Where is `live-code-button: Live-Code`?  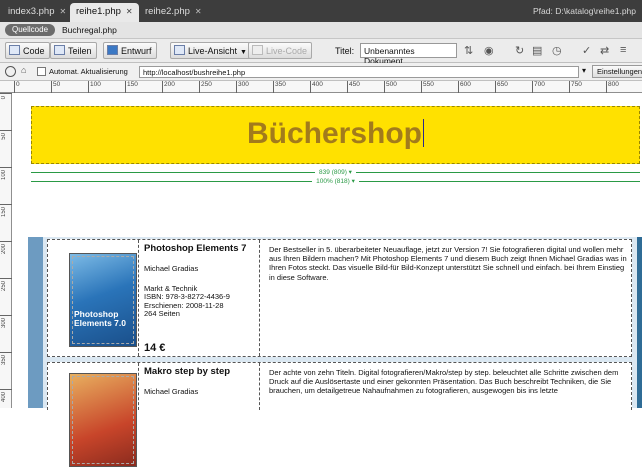 live-code-button: Live-Code is located at coordinates (280, 50).